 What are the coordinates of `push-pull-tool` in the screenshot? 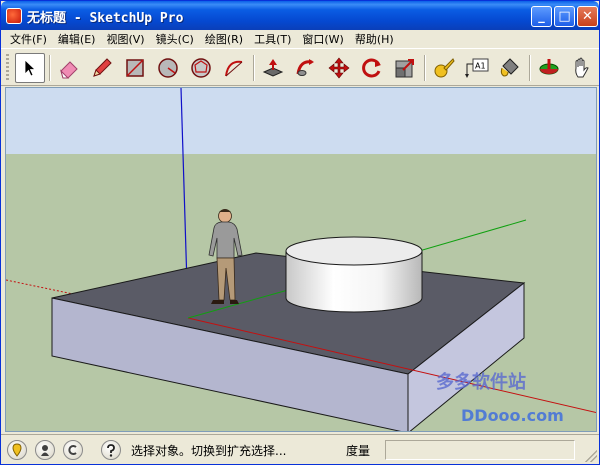 It's located at (273, 68).